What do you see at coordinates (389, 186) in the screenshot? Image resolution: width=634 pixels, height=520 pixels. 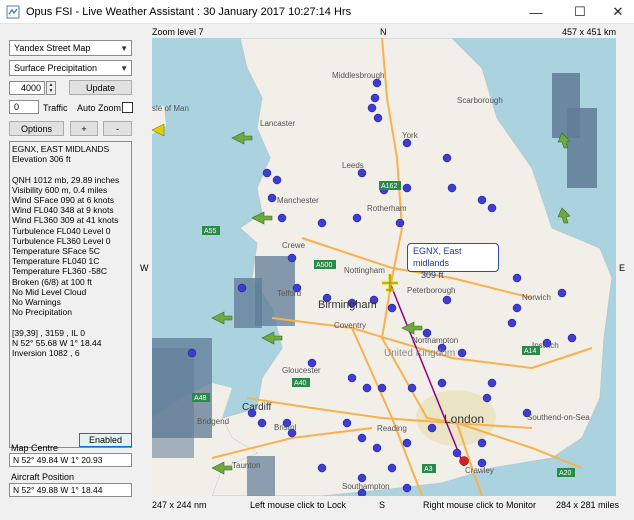 I see `svg-text: A162` at bounding box center [389, 186].